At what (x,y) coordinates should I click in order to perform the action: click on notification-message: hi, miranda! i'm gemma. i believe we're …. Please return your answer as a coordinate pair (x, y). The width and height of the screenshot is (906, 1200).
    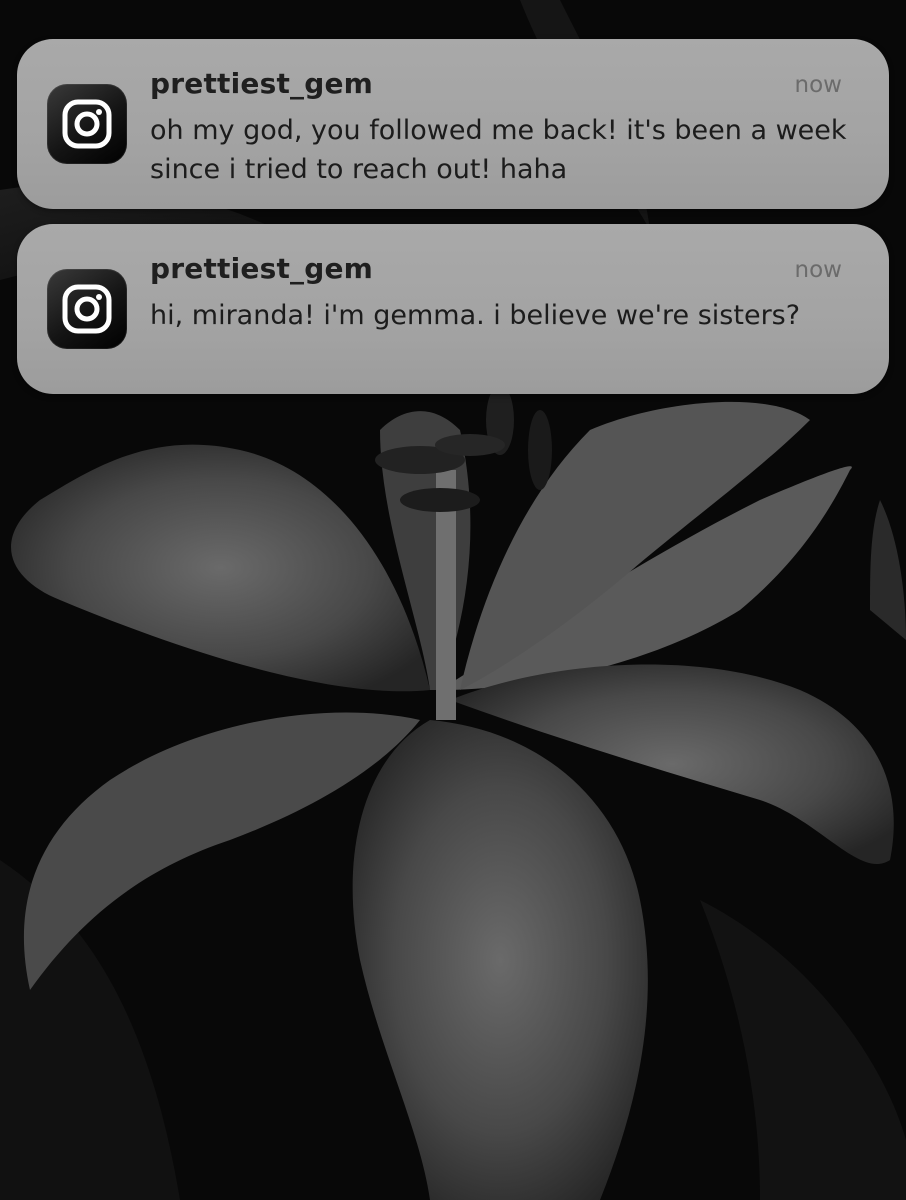
    Looking at the image, I should click on (475, 315).